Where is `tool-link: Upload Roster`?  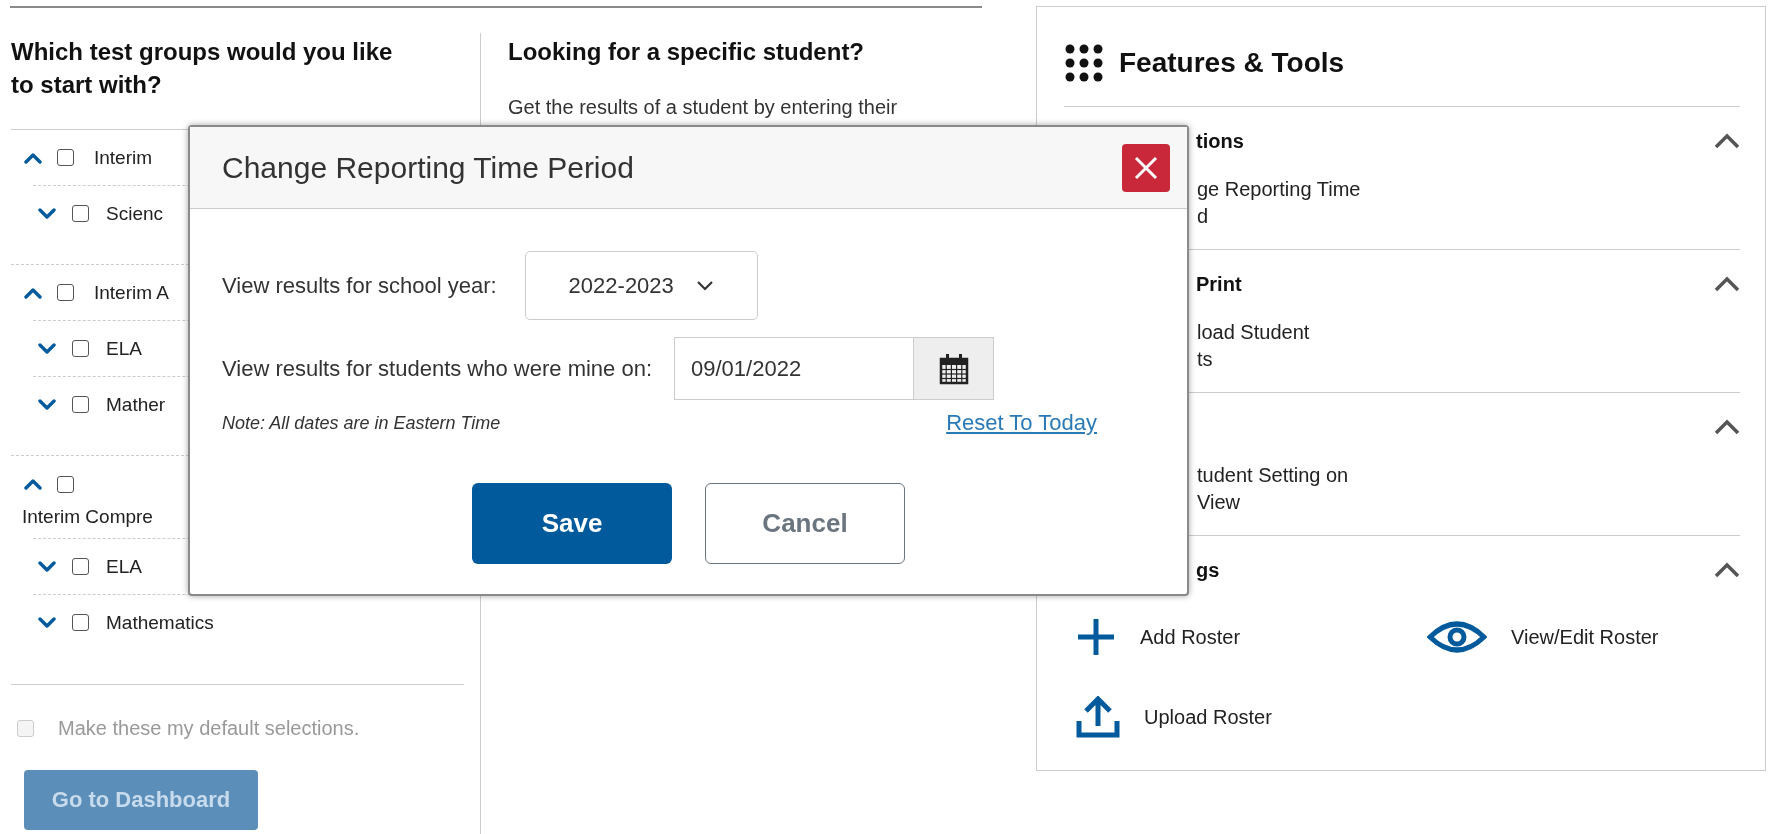
tool-link: Upload Roster is located at coordinates (1208, 717).